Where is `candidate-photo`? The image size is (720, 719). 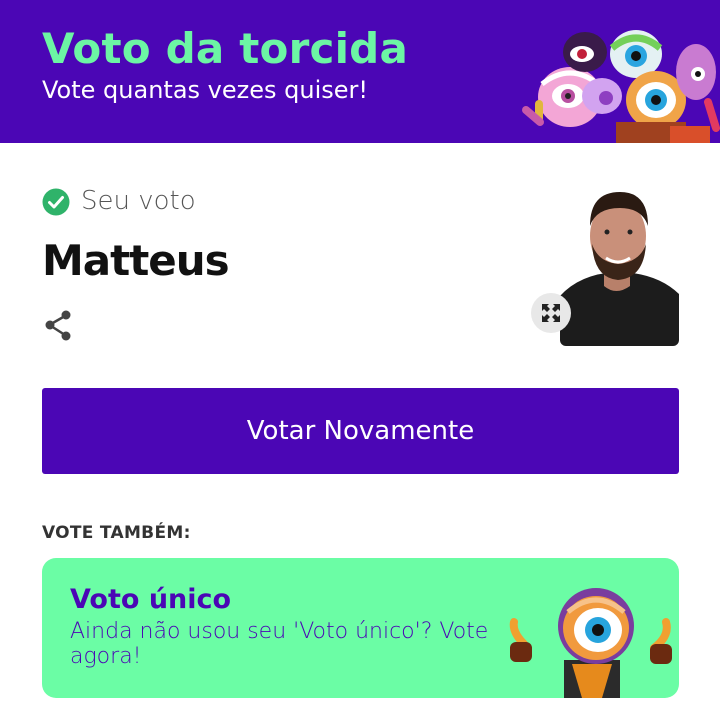 candidate-photo is located at coordinates (619, 266).